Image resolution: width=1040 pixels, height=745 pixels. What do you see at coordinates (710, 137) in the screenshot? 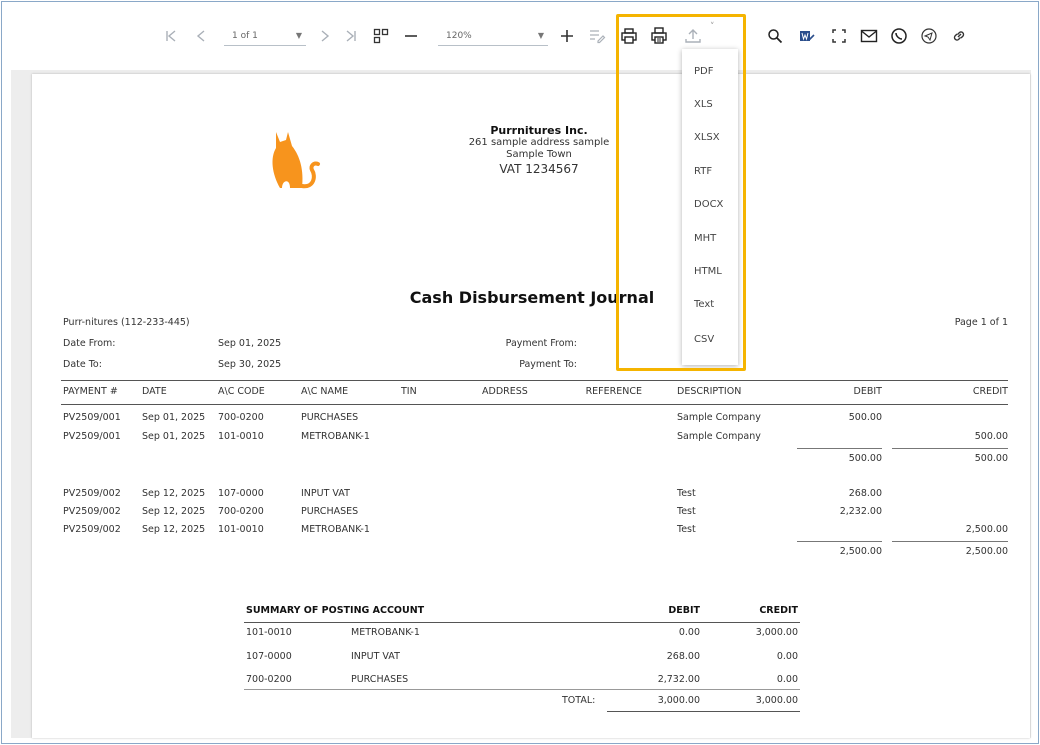
I see `export-xlsx: XLSX` at bounding box center [710, 137].